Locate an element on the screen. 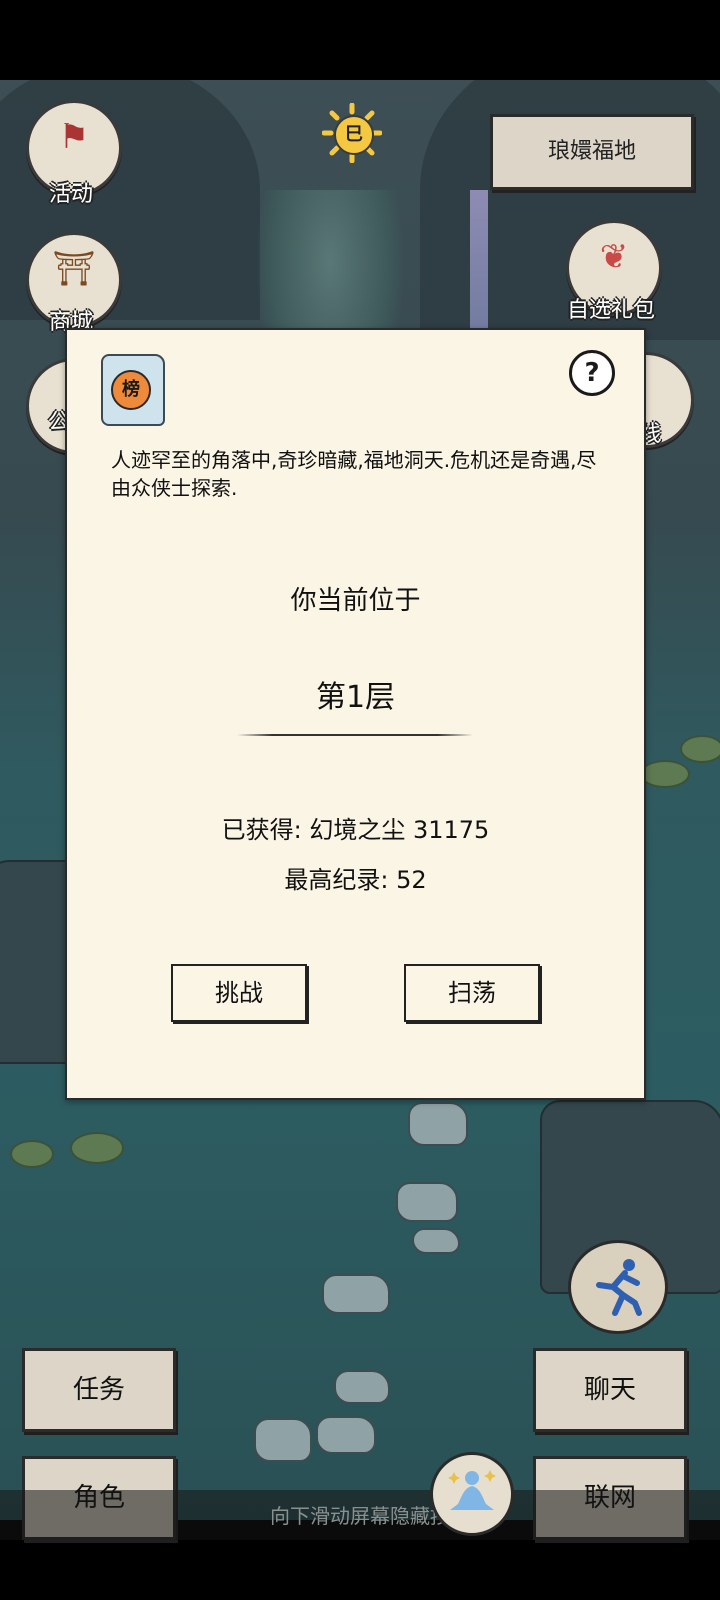  best-record: 最高纪录: 52 is located at coordinates (355, 880).